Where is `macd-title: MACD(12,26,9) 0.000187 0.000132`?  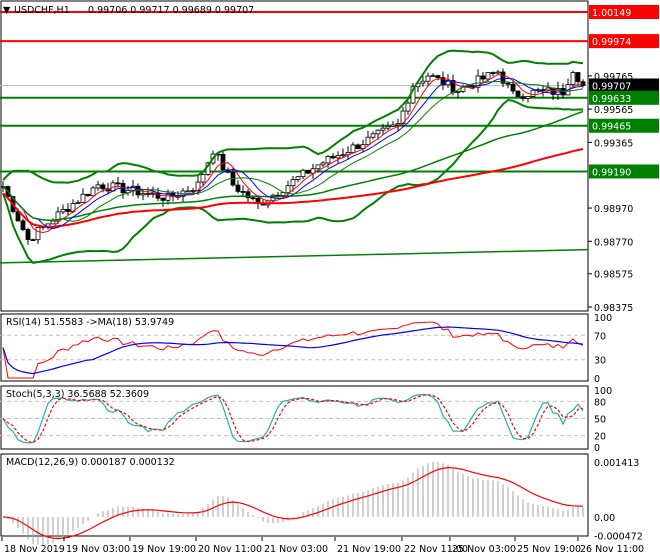 macd-title: MACD(12,26,9) 0.000187 0.000132 is located at coordinates (90, 462).